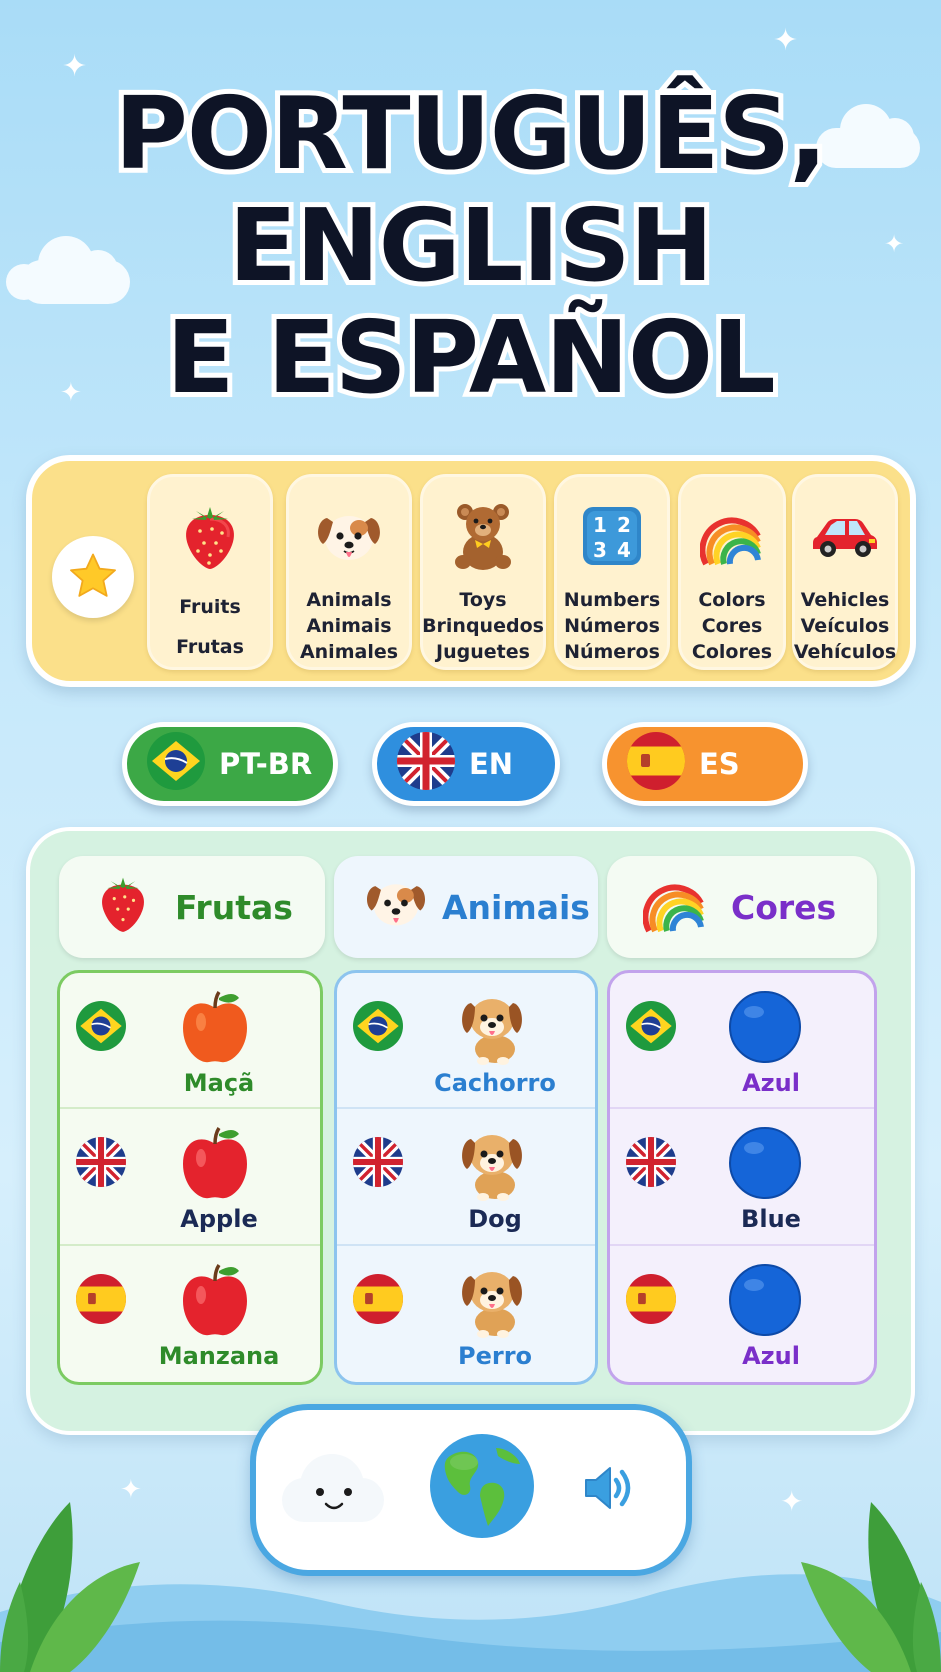  I want to click on word-card: Cachorro, so click(466, 1041).